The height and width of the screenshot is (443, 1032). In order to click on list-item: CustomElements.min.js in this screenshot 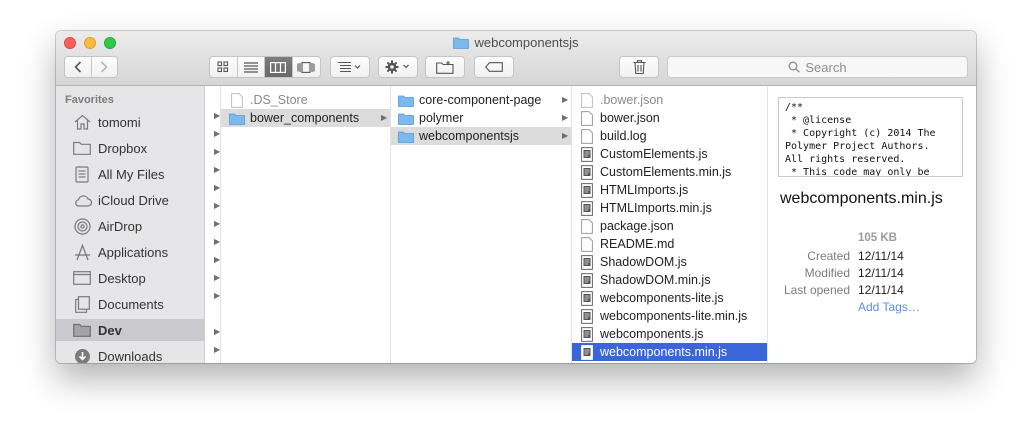, I will do `click(669, 172)`.